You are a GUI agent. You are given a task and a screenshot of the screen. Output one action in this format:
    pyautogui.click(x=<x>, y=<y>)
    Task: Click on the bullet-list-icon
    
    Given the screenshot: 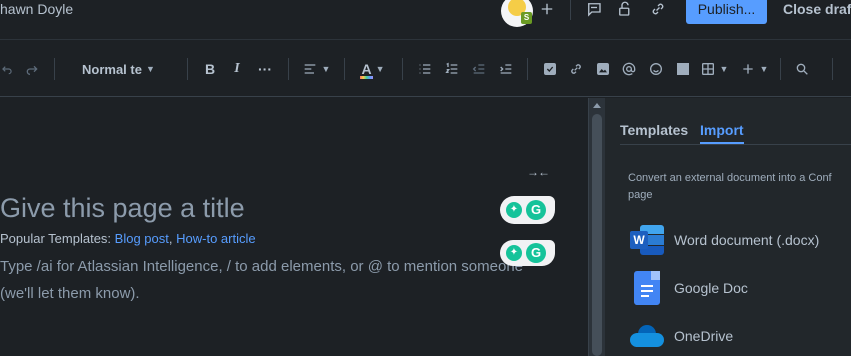 What is the action you would take?
    pyautogui.click(x=425, y=69)
    